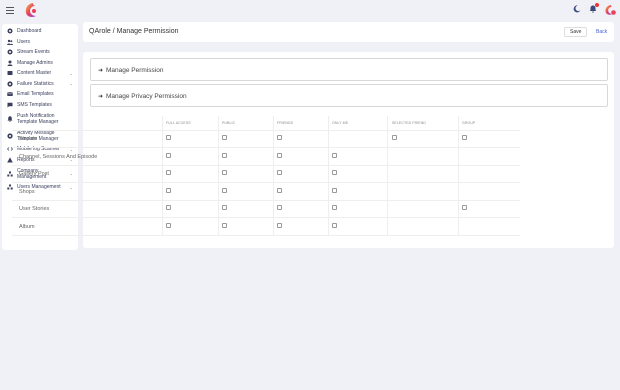 The height and width of the screenshot is (390, 620). Describe the element at coordinates (34, 209) in the screenshot. I see `row-label: User Stories` at that location.